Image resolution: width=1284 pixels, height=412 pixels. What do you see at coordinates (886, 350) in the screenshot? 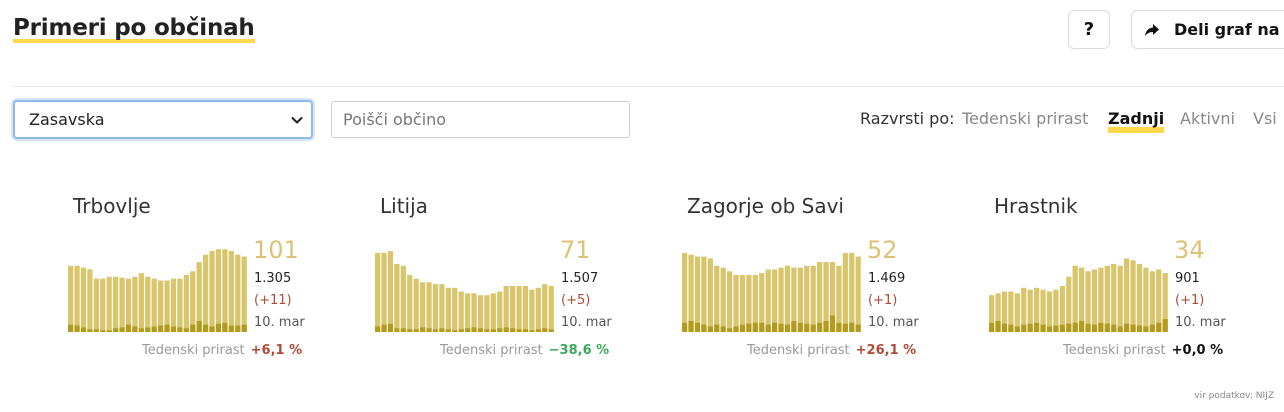
I see `weekly-growth-value: +26,1 %` at bounding box center [886, 350].